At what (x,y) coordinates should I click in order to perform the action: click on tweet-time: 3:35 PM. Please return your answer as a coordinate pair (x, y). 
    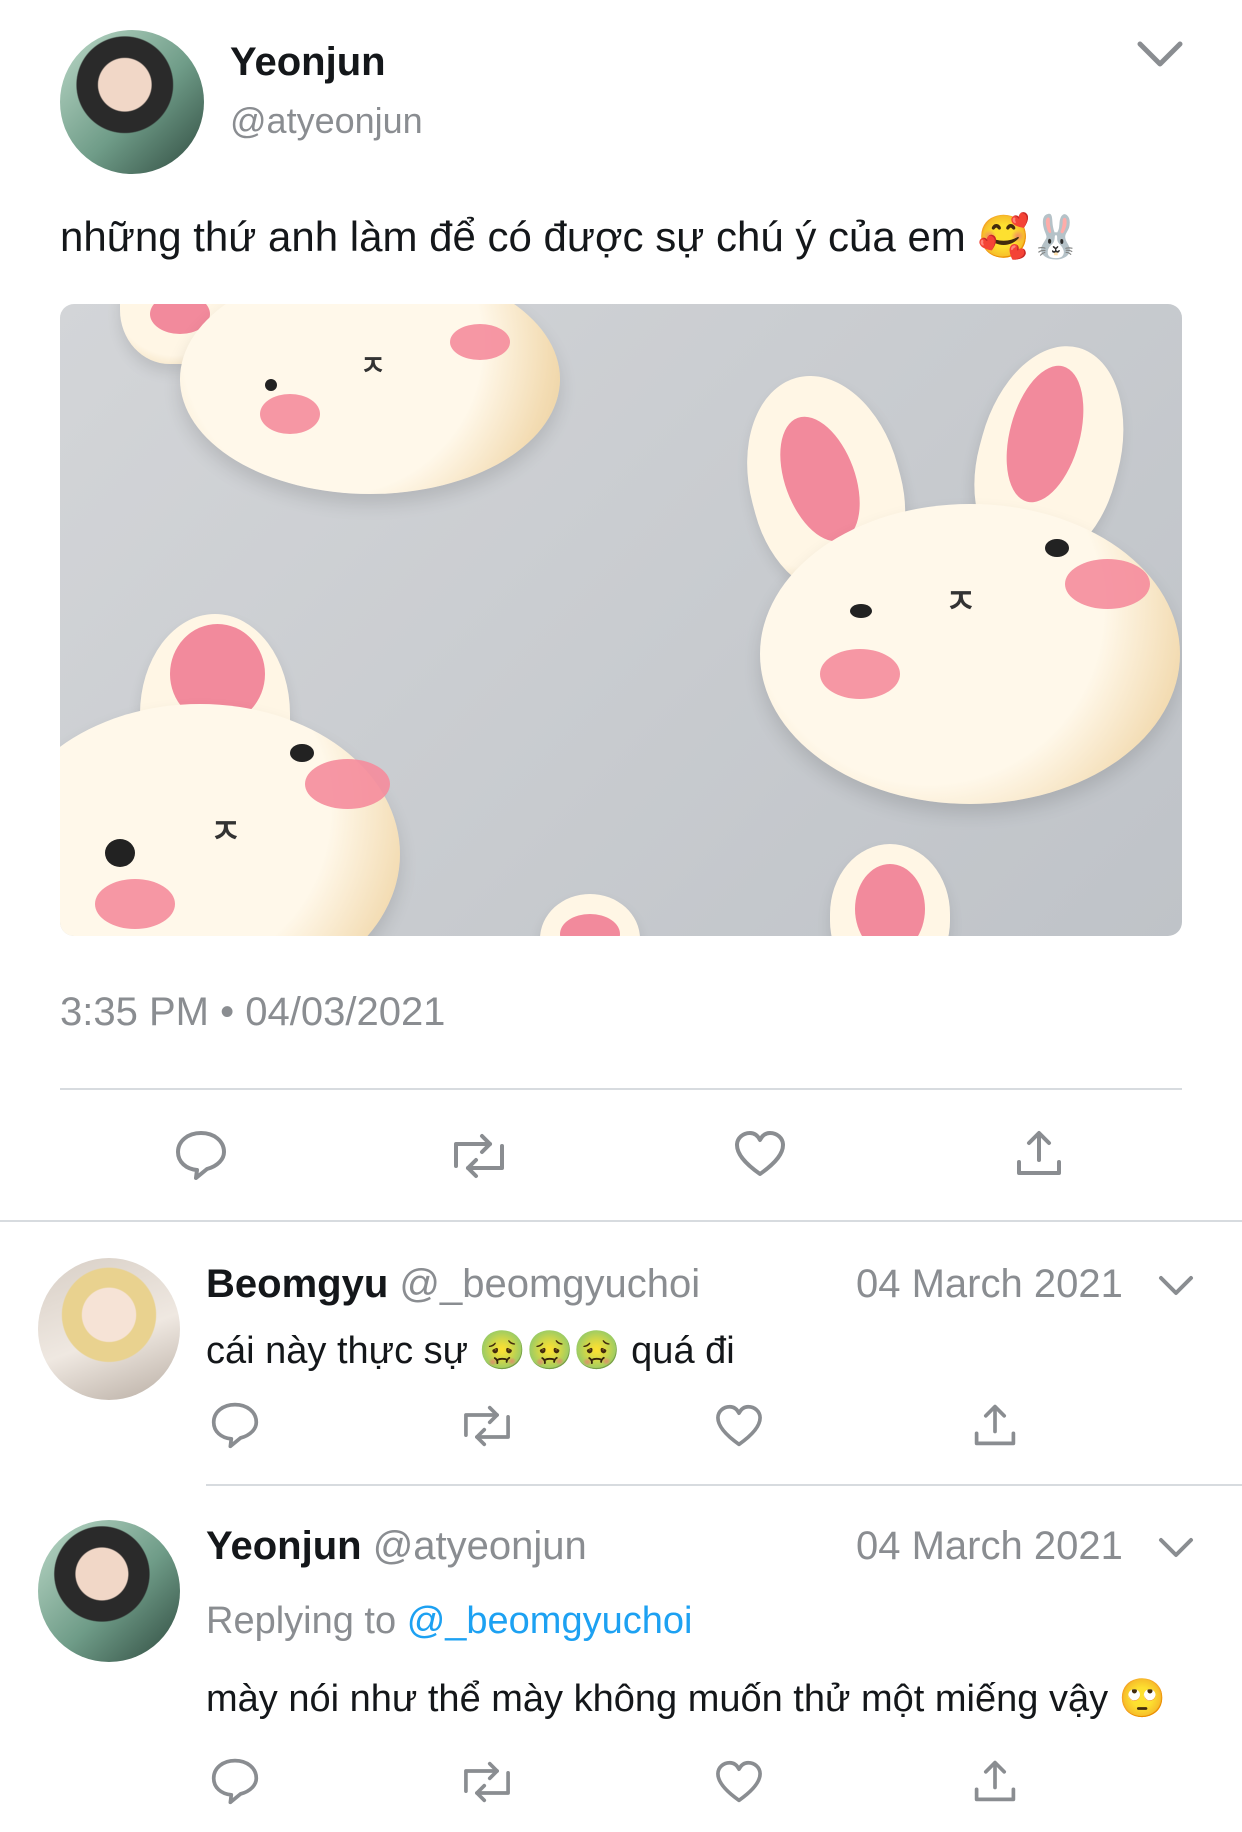
    Looking at the image, I should click on (134, 1012).